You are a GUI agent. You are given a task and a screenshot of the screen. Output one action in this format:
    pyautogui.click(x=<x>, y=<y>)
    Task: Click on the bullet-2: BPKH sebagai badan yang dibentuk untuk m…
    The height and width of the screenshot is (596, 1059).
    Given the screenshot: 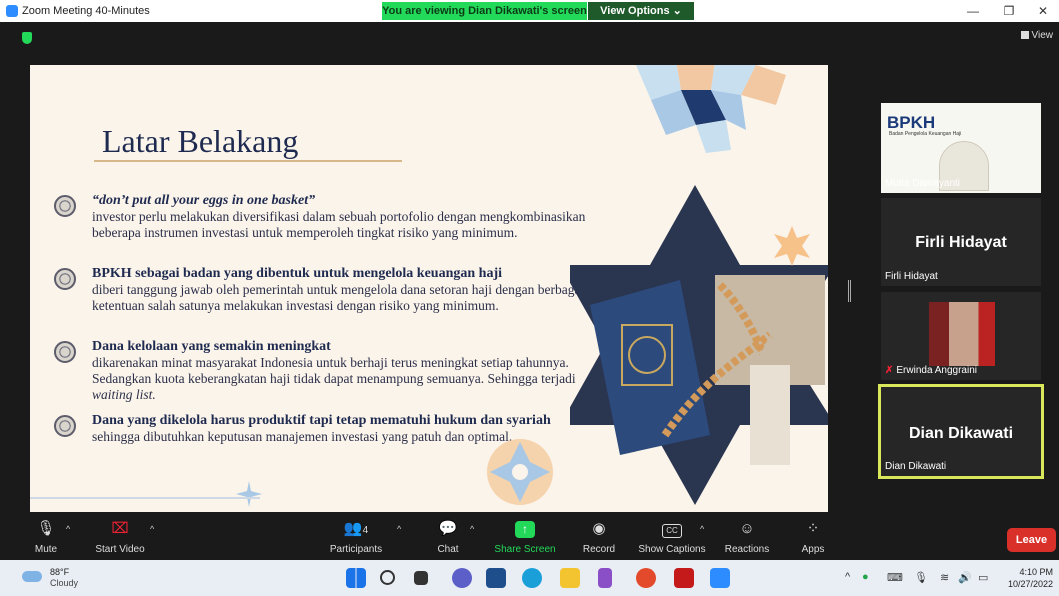 What is the action you would take?
    pyautogui.click(x=334, y=290)
    